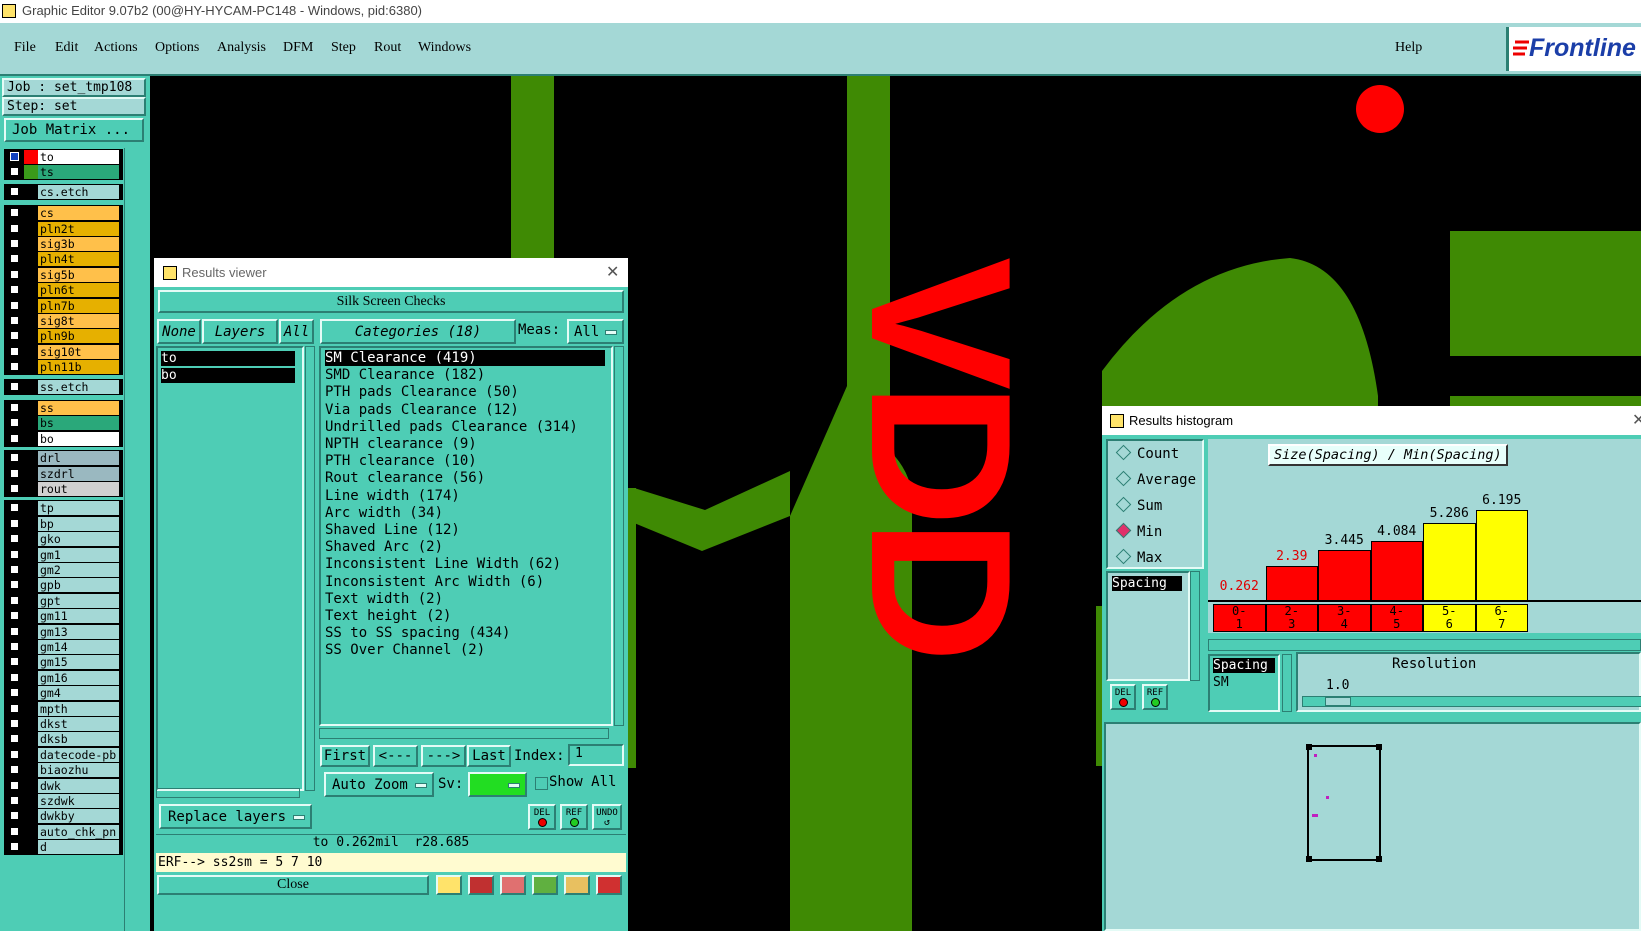 The image size is (1641, 931). Describe the element at coordinates (1408, 48) in the screenshot. I see `menu-help: Help` at that location.